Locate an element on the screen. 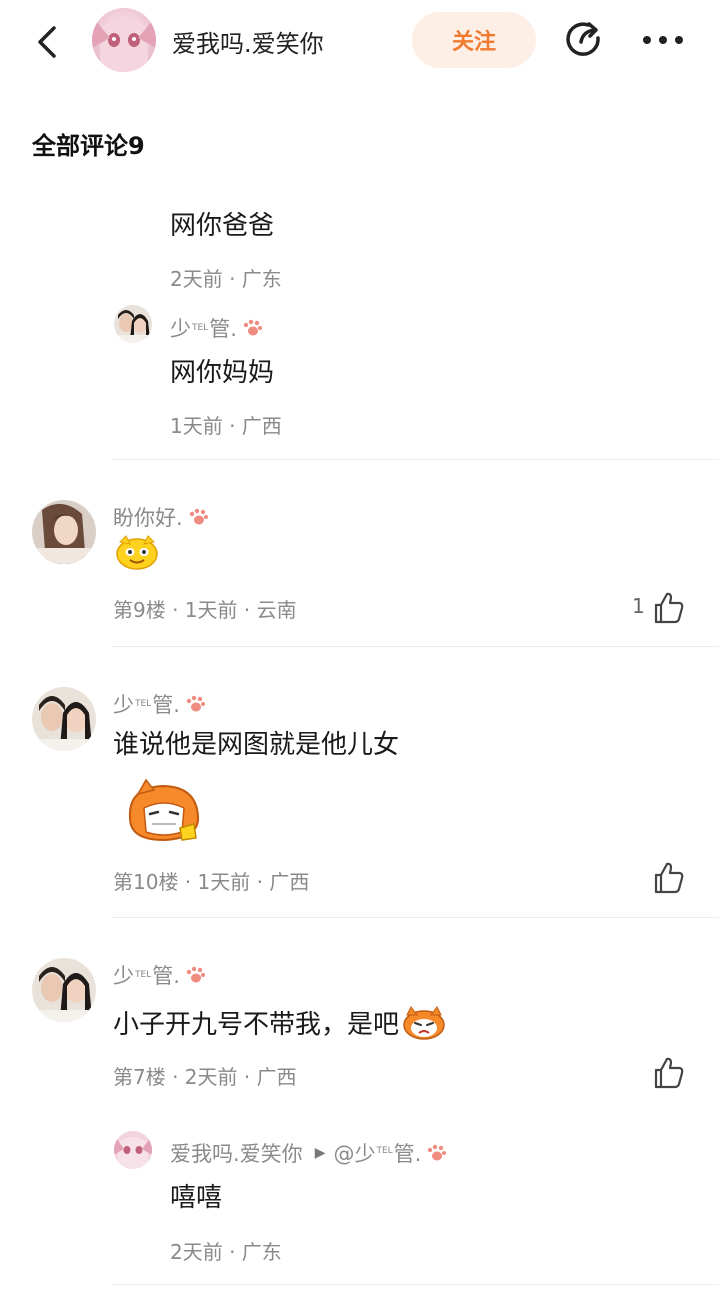 This screenshot has height=1312, width=719. reply-text: 嘻嘻 is located at coordinates (196, 1198).